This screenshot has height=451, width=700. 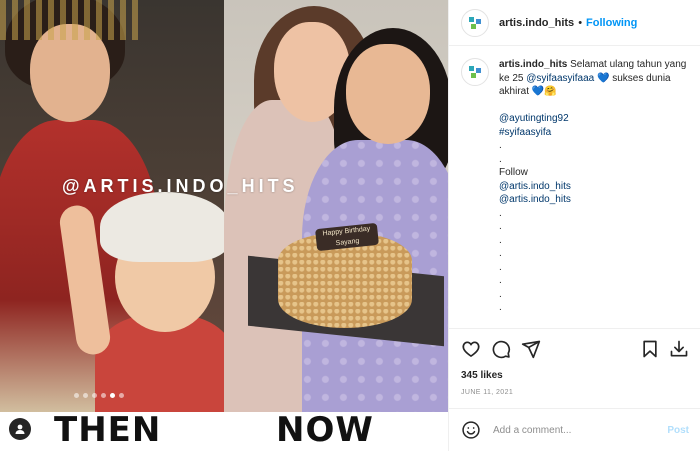 I want to click on like-button, so click(x=471, y=349).